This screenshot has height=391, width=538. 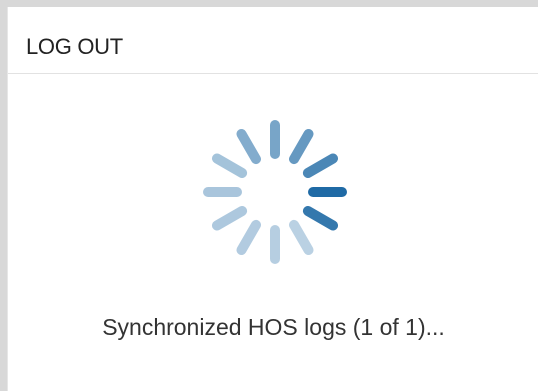 What do you see at coordinates (275, 192) in the screenshot?
I see `loading-spinner-icon` at bounding box center [275, 192].